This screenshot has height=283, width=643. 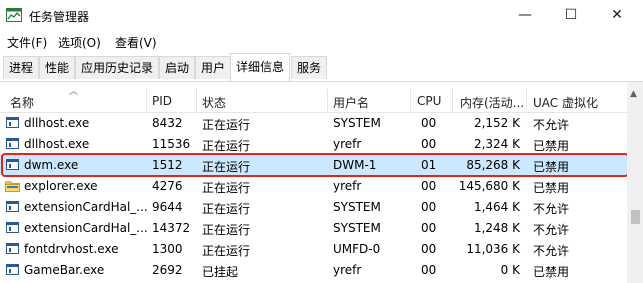 What do you see at coordinates (220, 272) in the screenshot?
I see `cell-status: 已挂起` at bounding box center [220, 272].